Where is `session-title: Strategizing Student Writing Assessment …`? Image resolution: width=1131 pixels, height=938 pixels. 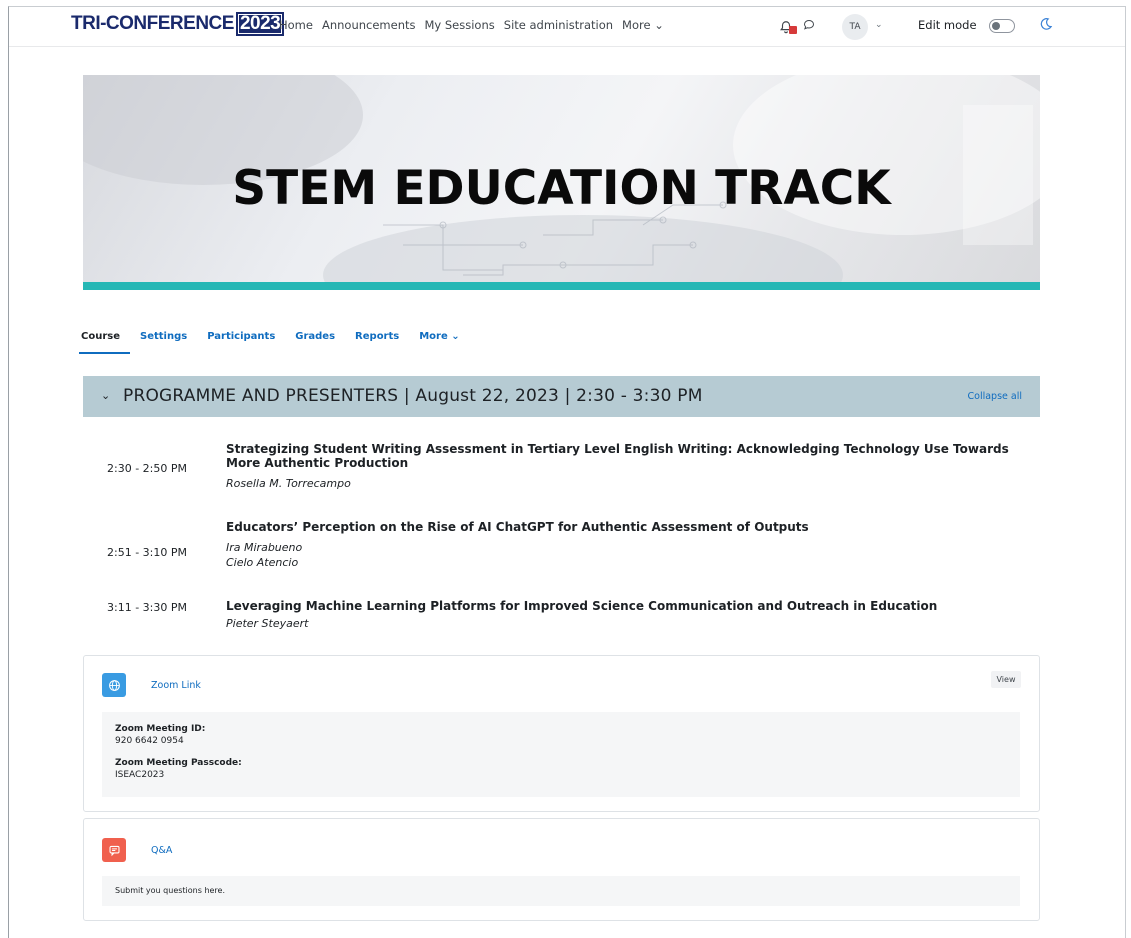 session-title: Strategizing Student Writing Assessment … is located at coordinates (617, 456).